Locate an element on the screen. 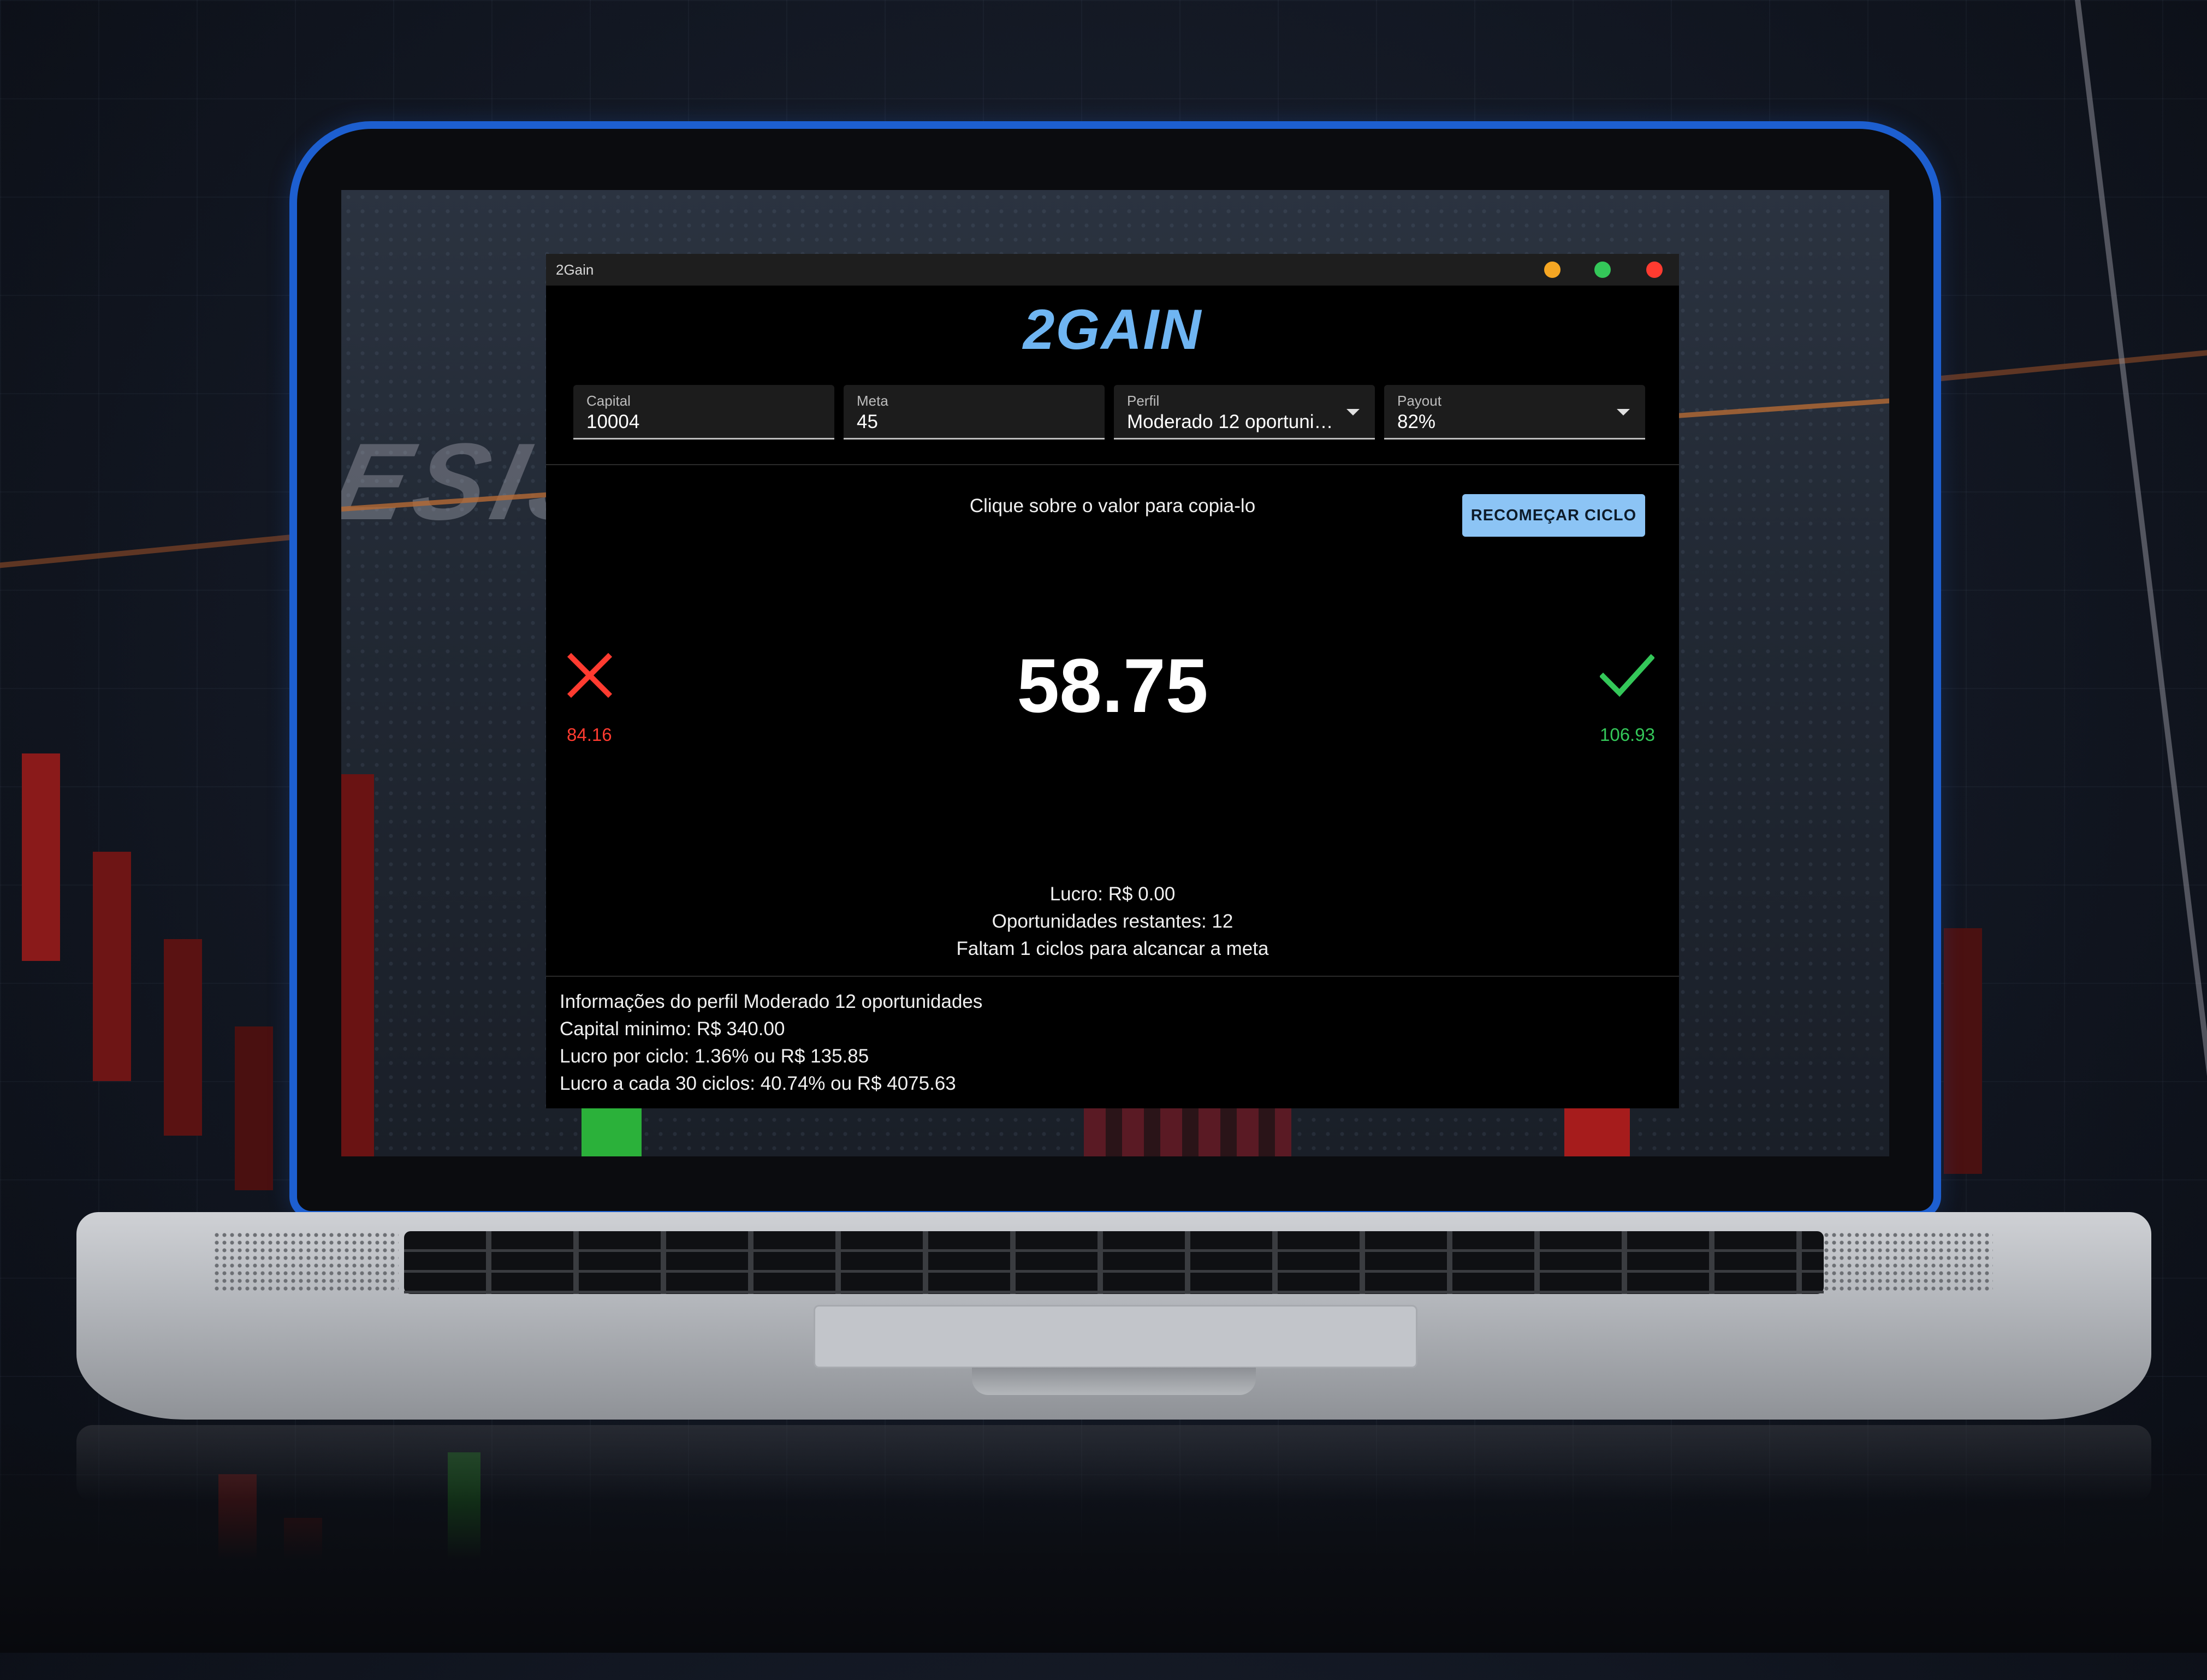  win-value: 106.93 is located at coordinates (1627, 735).